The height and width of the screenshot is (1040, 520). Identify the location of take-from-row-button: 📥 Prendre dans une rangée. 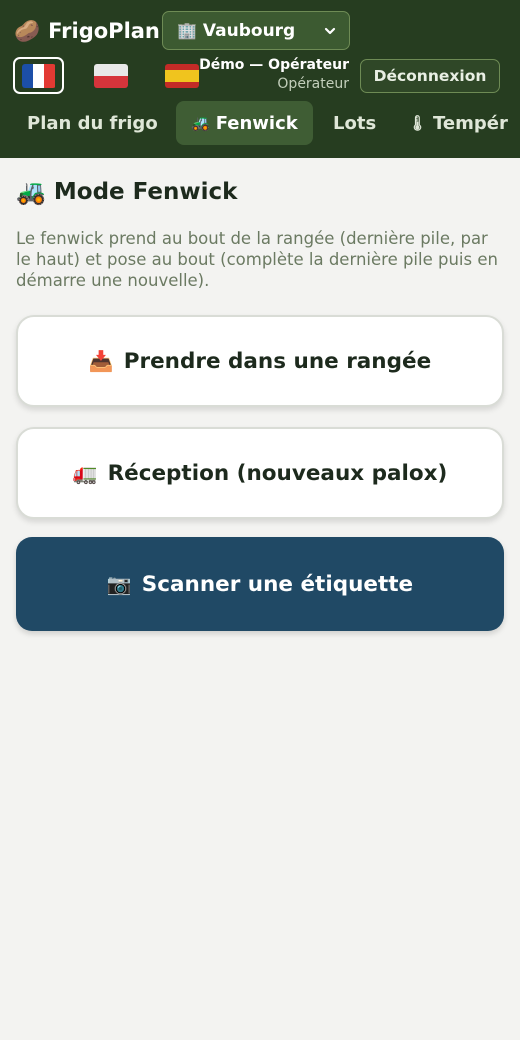
(260, 361).